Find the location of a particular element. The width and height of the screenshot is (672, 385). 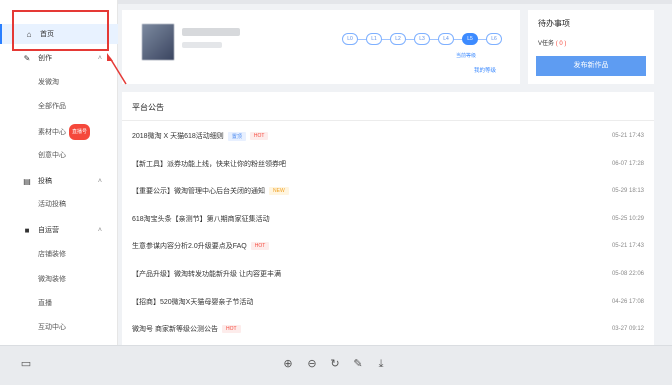

rotate-icon: ↻ is located at coordinates (335, 364).